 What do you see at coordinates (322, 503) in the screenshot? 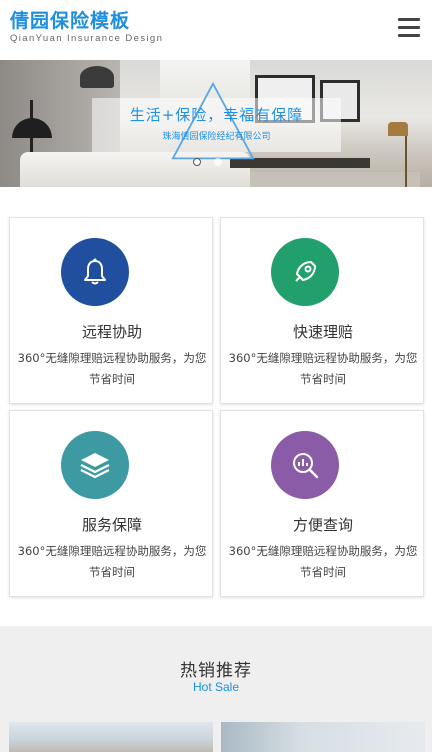
I see `service-card-easy-query: 方便查询 360°无缝隙理赔远程协助服务，为您节省时间` at bounding box center [322, 503].